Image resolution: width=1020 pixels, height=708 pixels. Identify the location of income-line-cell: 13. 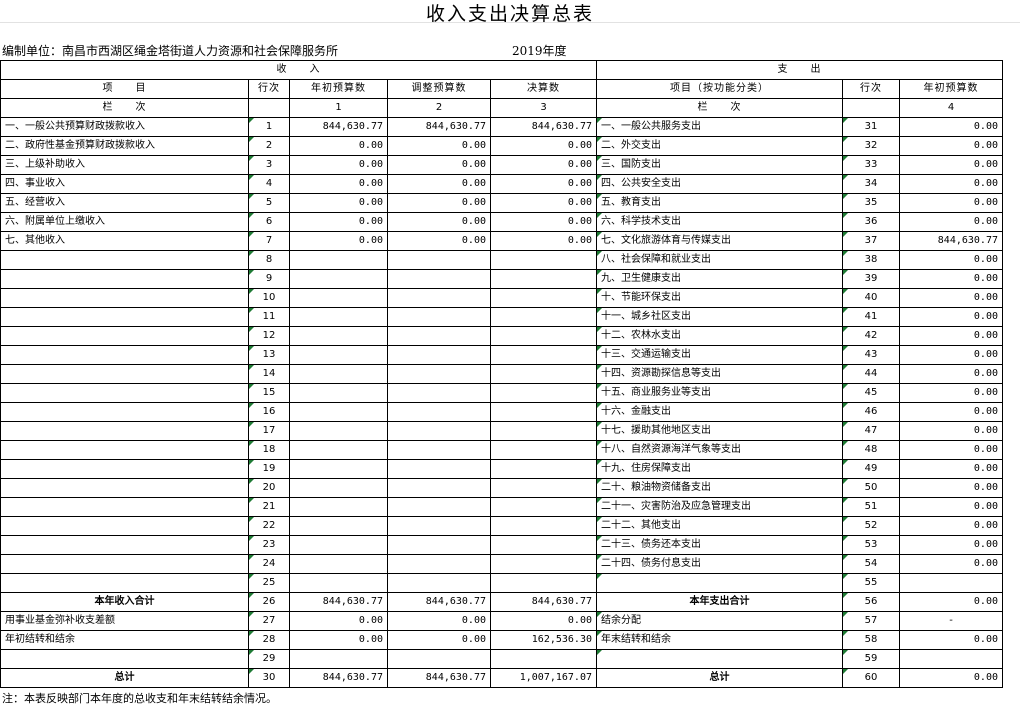
(269, 355).